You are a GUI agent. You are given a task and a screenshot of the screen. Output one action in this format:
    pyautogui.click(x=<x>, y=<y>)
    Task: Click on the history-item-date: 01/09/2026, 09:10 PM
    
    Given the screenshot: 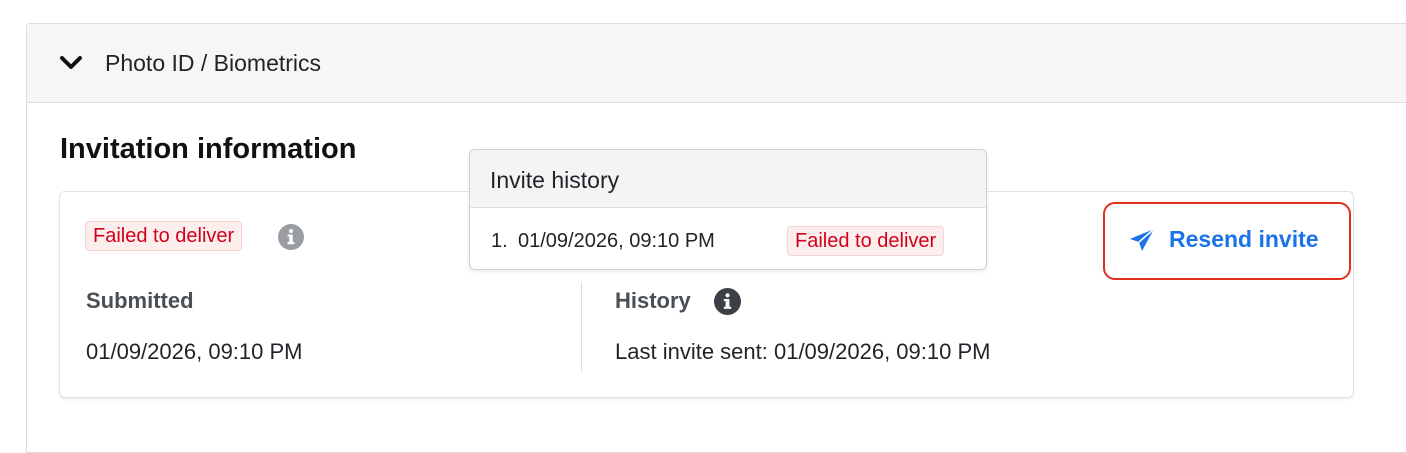 What is the action you would take?
    pyautogui.click(x=616, y=241)
    